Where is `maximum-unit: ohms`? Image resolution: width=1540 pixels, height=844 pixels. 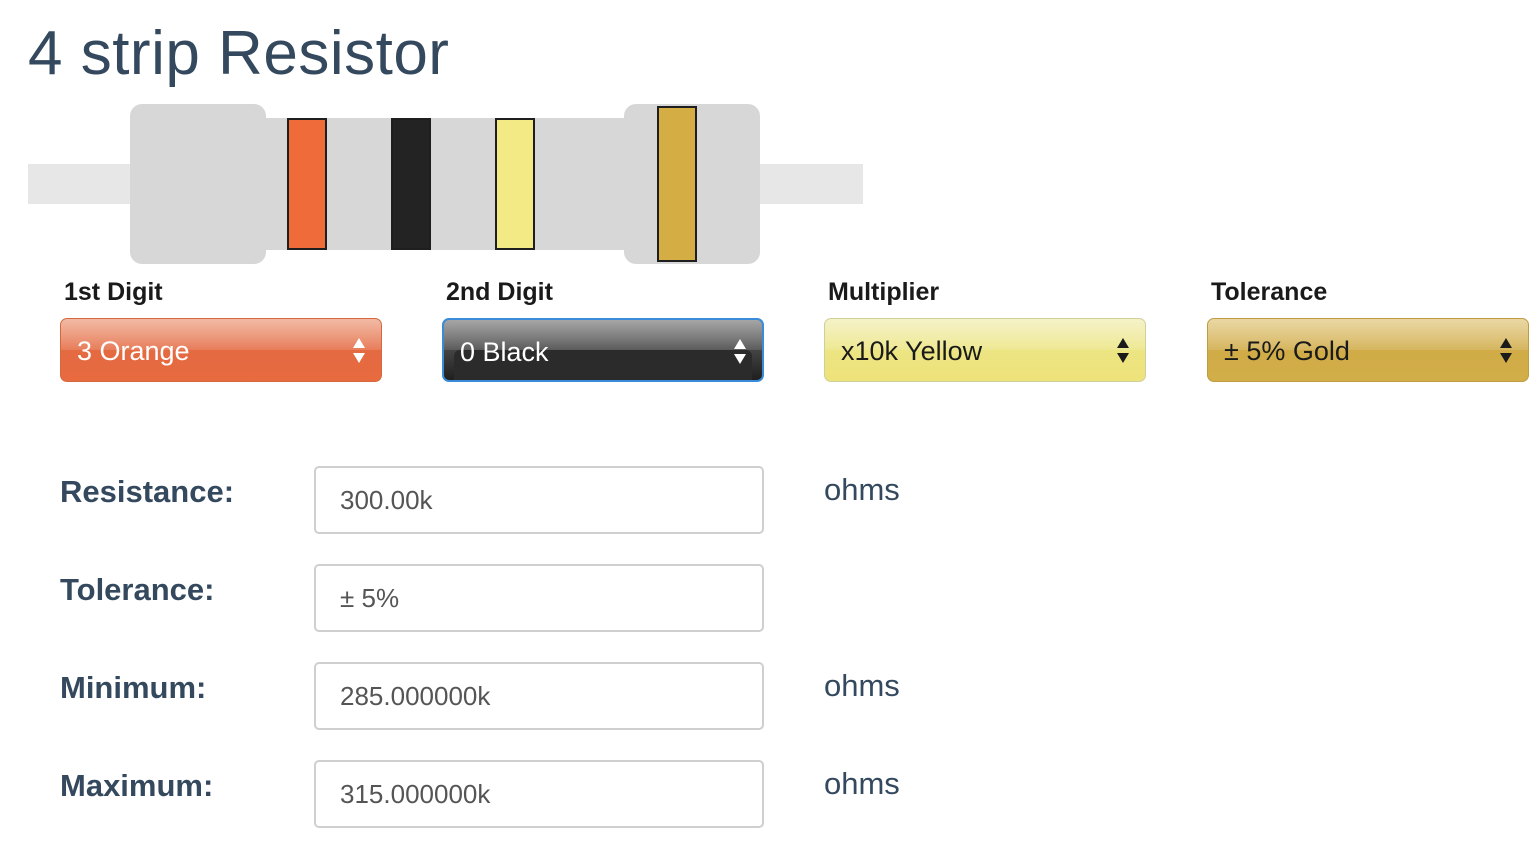 maximum-unit: ohms is located at coordinates (862, 783).